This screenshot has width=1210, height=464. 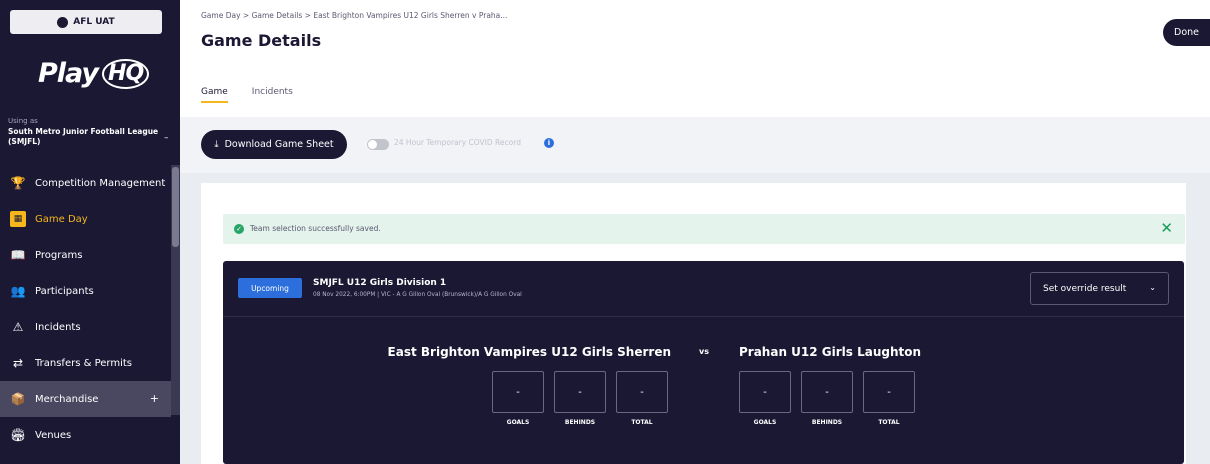 I want to click on info-icon: i, so click(x=549, y=143).